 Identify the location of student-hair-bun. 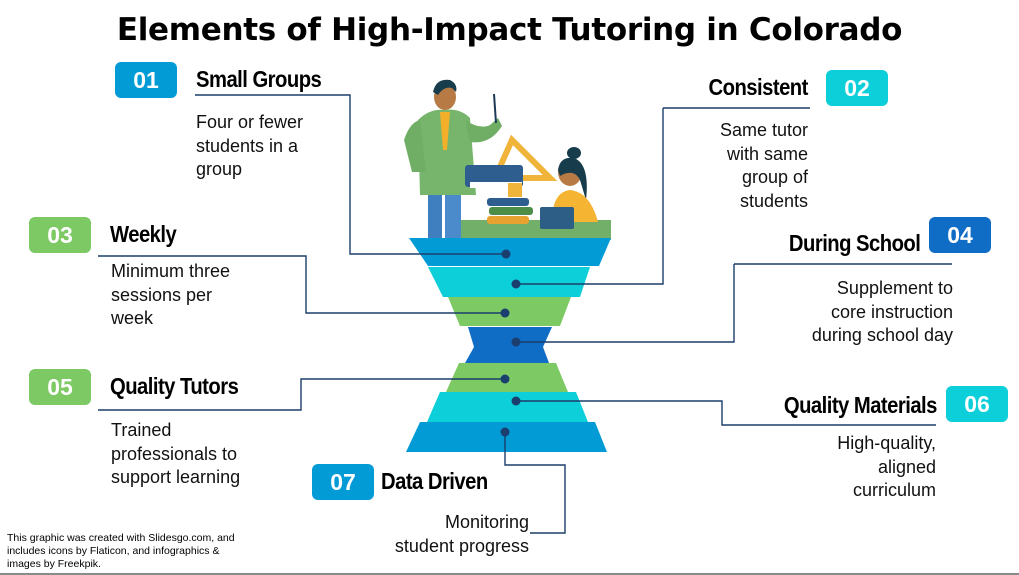
(574, 153).